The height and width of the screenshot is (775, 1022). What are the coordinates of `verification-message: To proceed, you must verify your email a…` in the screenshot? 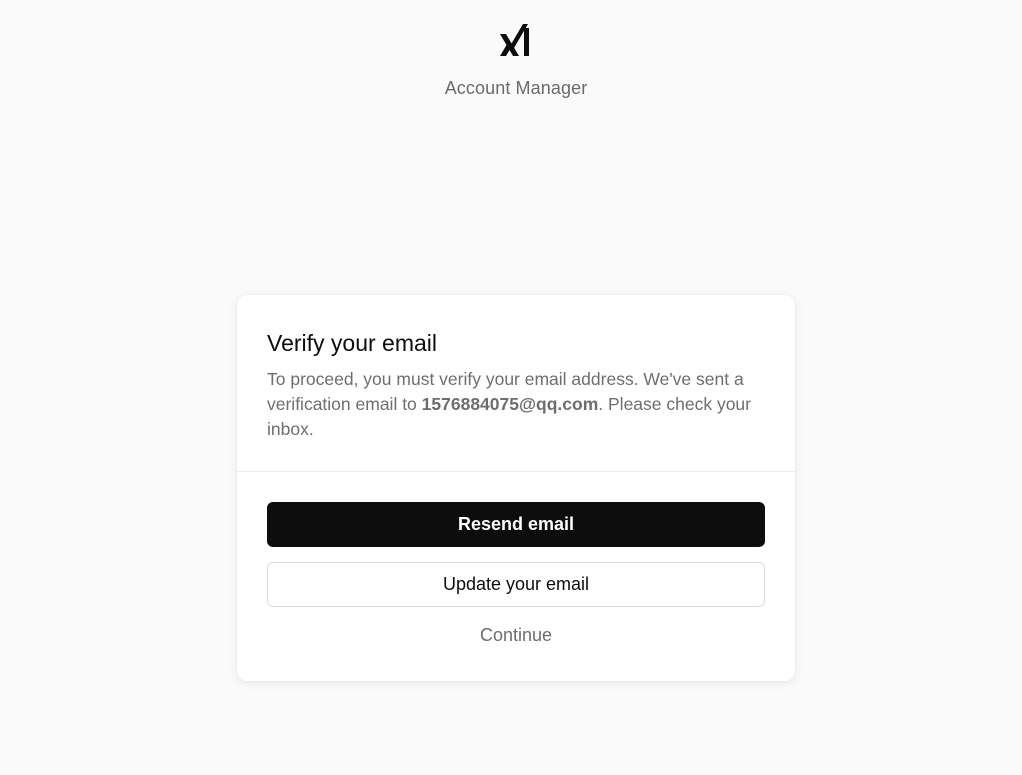 It's located at (516, 404).